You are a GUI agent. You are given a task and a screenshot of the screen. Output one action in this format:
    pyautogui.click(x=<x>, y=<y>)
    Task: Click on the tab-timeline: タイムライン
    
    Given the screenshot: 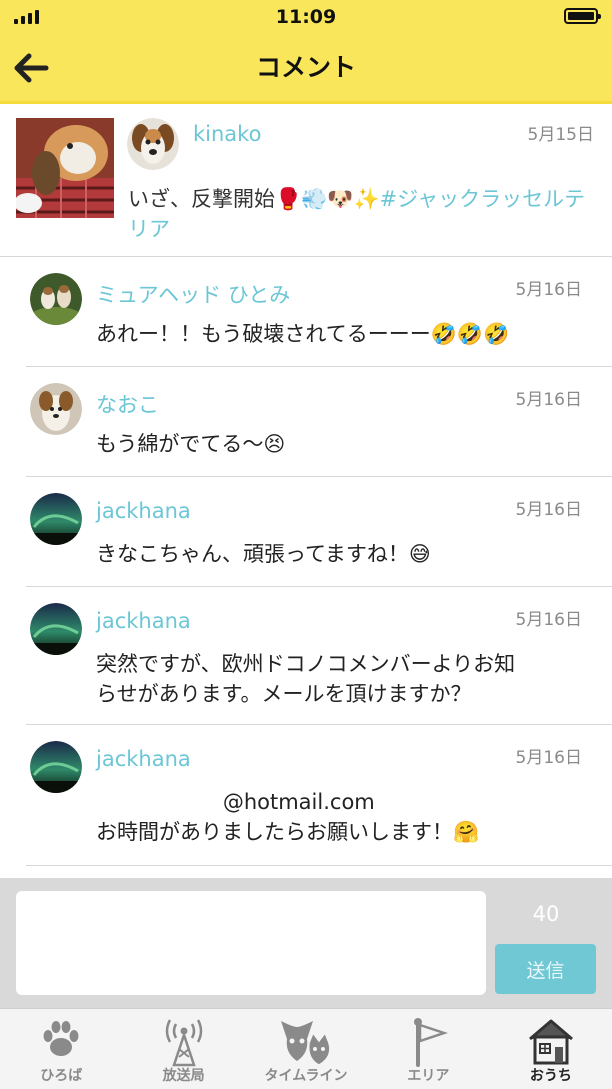 What is the action you would take?
    pyautogui.click(x=306, y=1049)
    